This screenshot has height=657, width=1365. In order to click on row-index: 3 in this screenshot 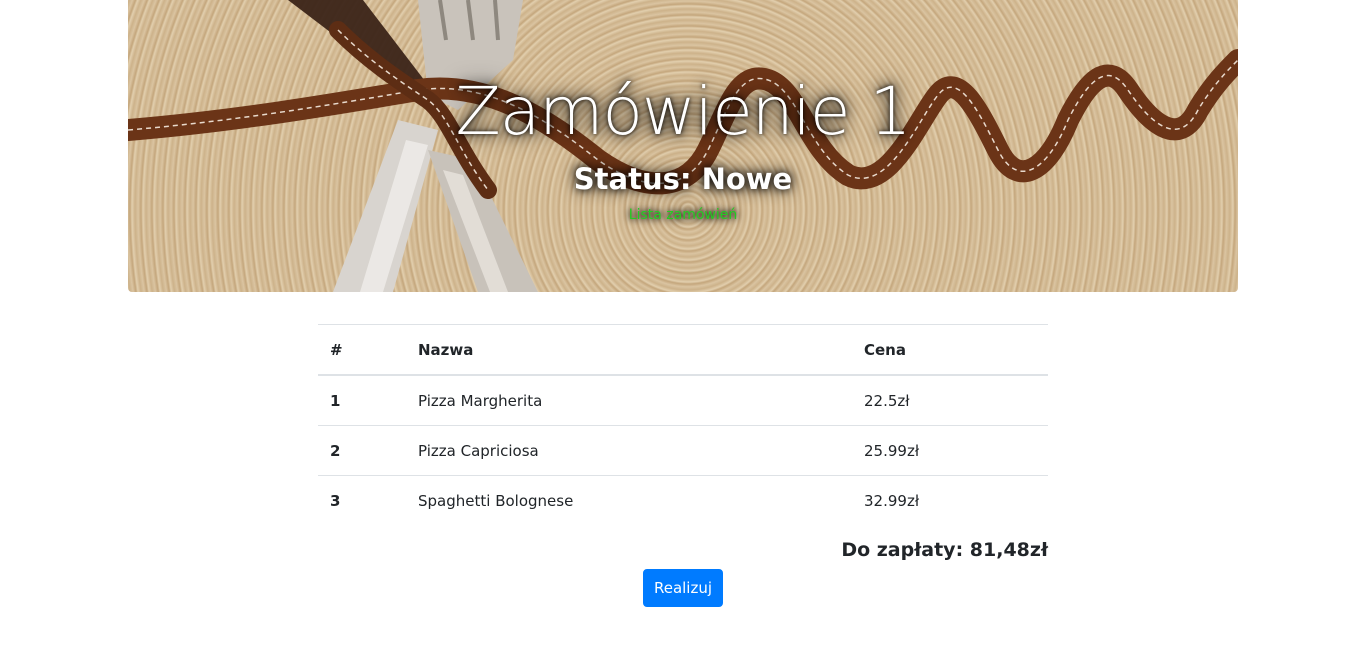, I will do `click(362, 500)`.